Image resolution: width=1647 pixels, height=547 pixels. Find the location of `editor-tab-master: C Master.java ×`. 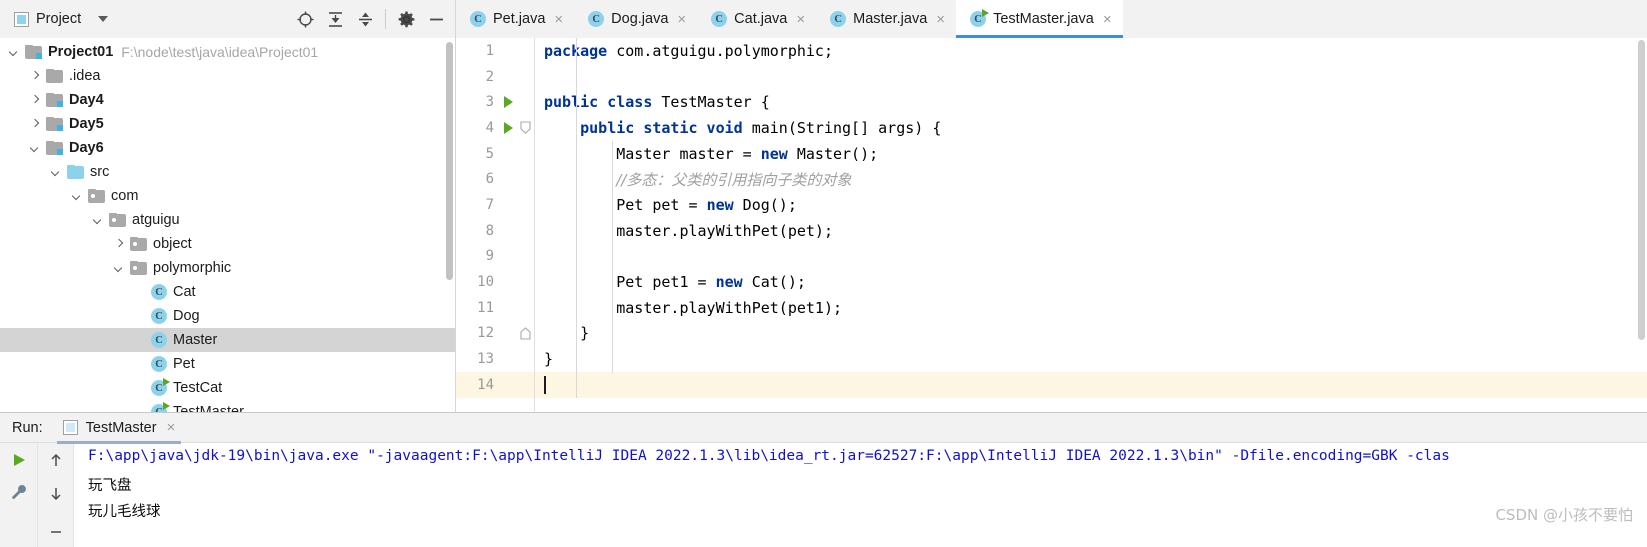

editor-tab-master: C Master.java × is located at coordinates (886, 19).